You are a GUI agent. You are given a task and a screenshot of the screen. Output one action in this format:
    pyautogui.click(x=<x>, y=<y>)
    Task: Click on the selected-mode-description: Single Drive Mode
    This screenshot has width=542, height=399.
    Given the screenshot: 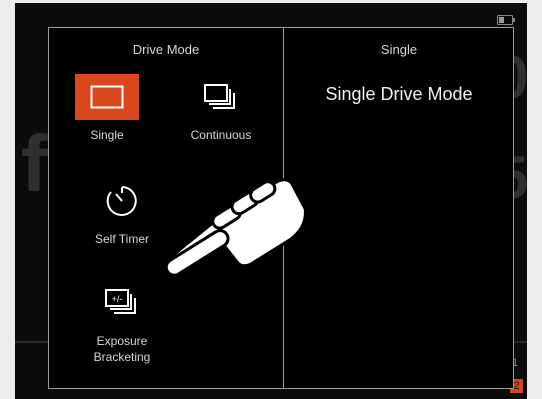 What is the action you would take?
    pyautogui.click(x=399, y=94)
    